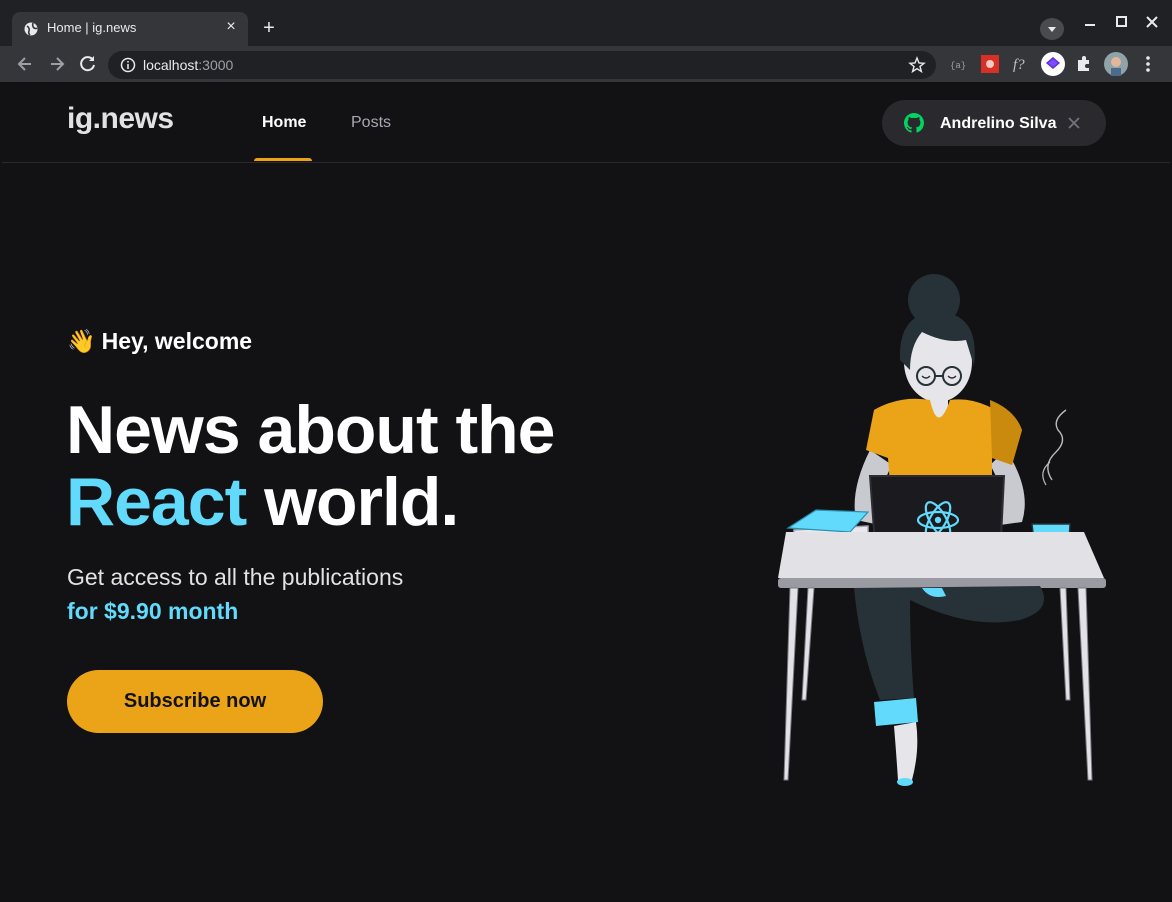  I want to click on nav-posts: Posts, so click(371, 123).